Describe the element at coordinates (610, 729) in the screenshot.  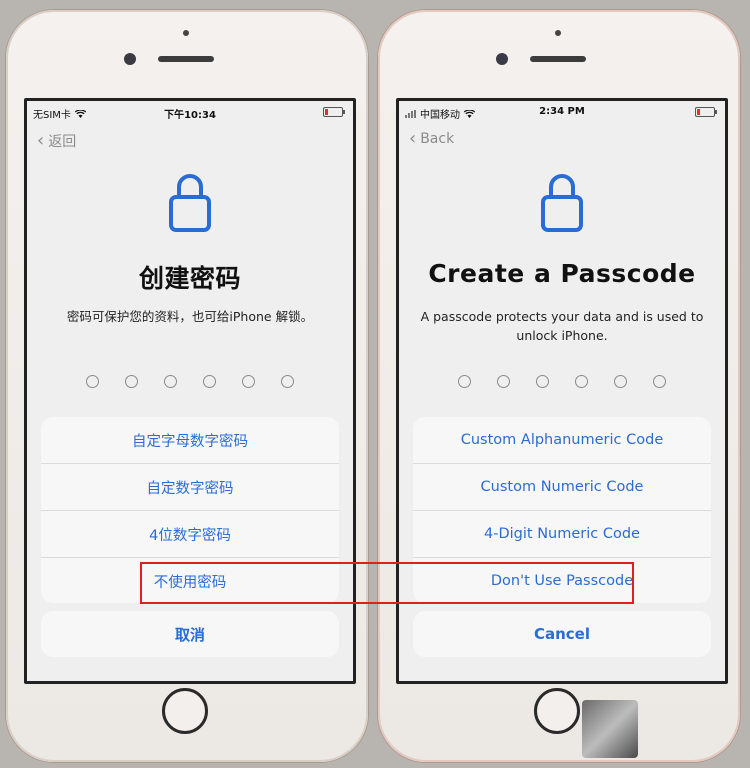
I see `metal-sticker` at that location.